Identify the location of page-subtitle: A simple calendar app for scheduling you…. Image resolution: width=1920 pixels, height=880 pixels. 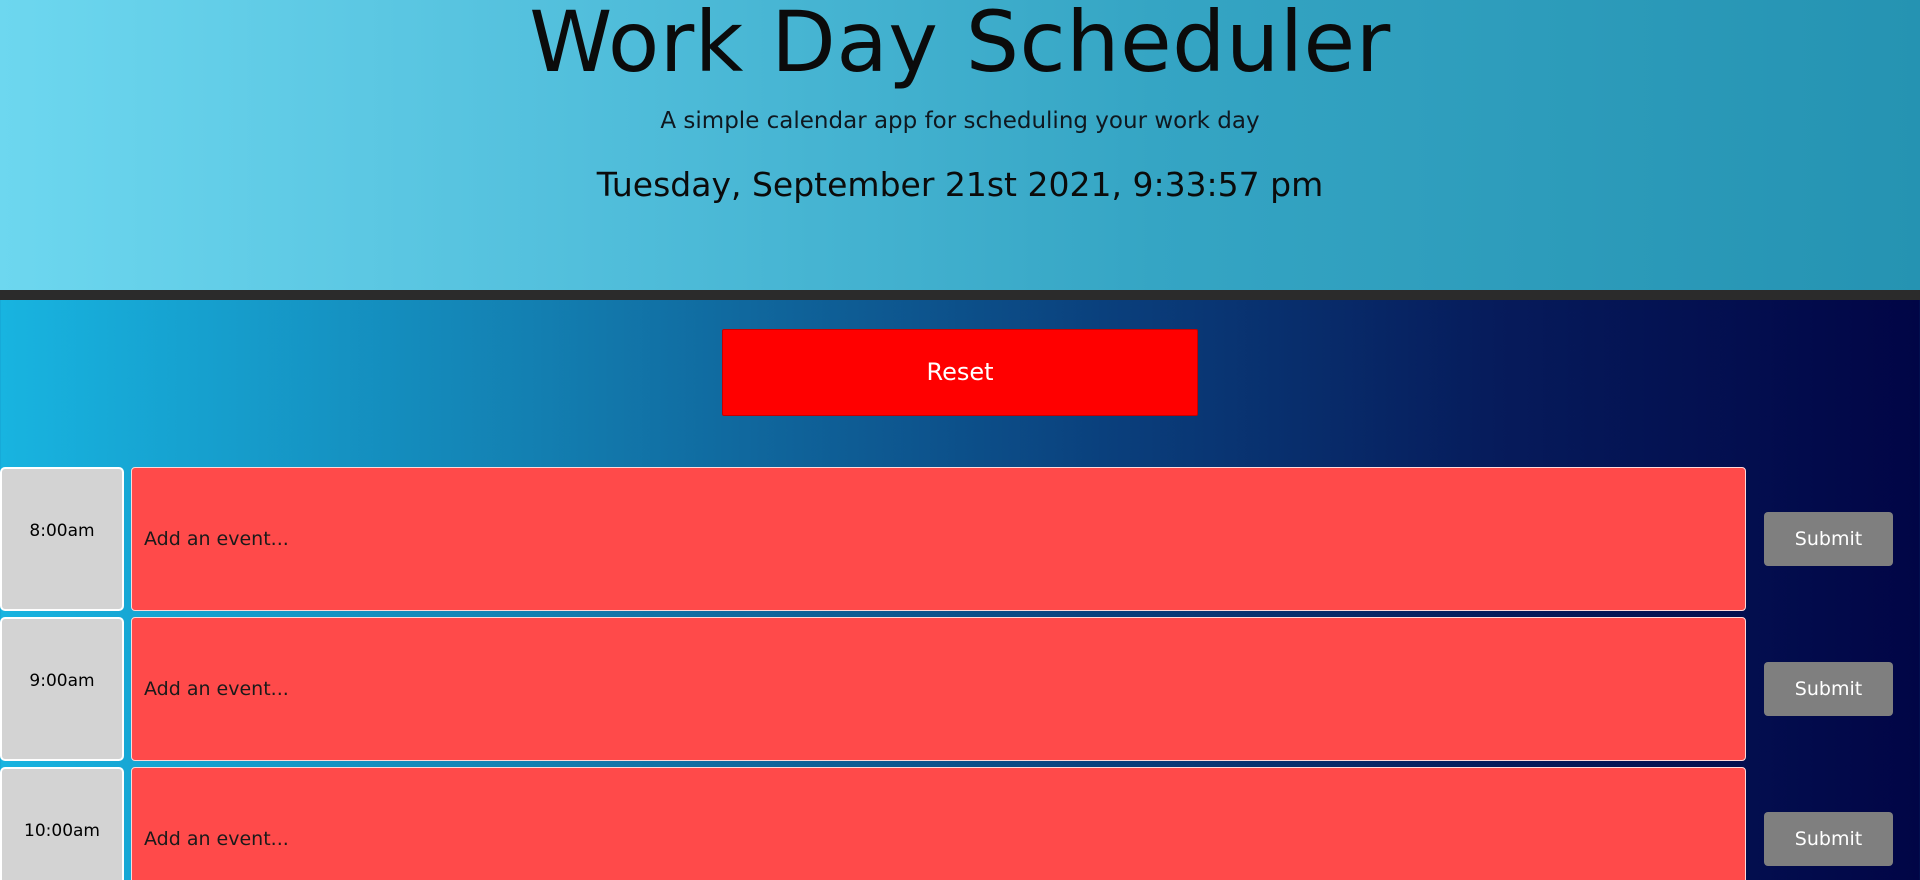
(960, 121).